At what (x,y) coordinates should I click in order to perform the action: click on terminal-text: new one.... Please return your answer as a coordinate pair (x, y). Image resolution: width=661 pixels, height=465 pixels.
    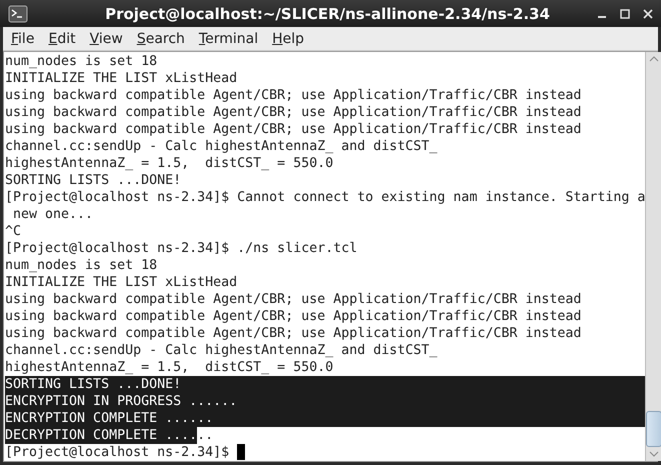
    Looking at the image, I should click on (53, 214).